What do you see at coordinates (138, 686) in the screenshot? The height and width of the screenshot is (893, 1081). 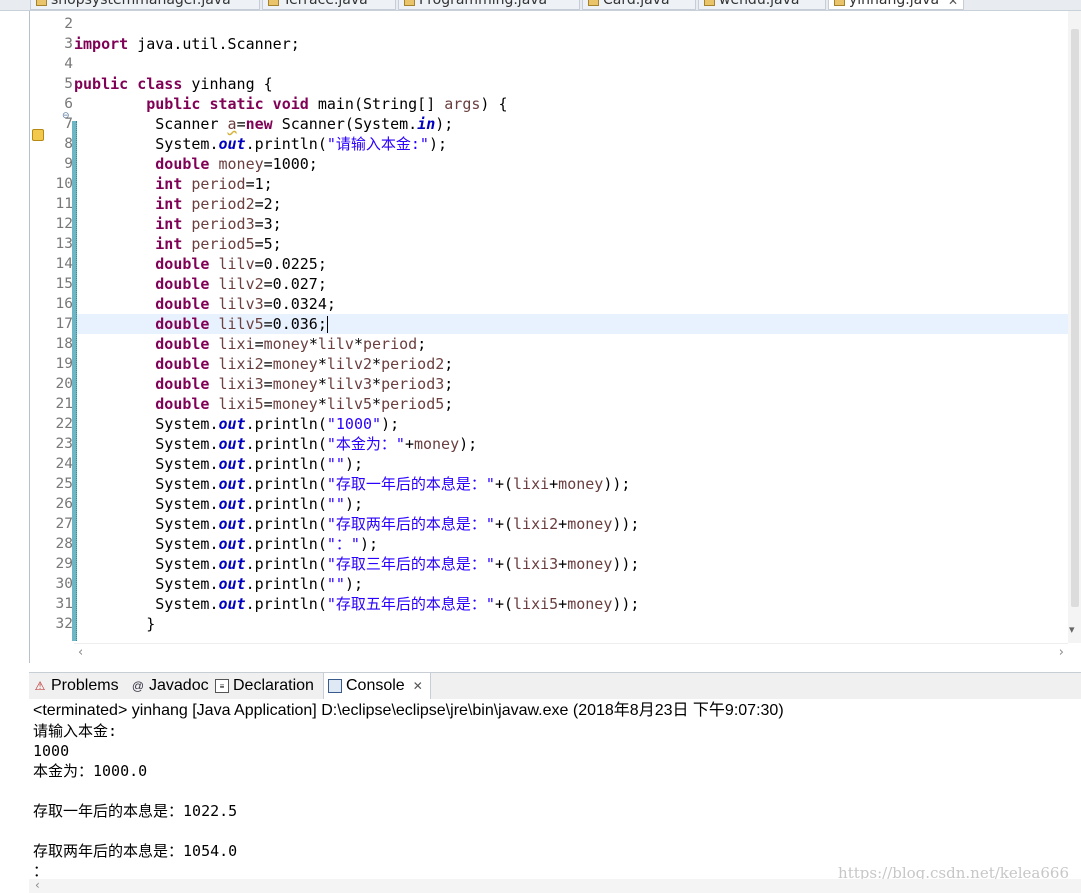 I see `javadoc-icon: @` at bounding box center [138, 686].